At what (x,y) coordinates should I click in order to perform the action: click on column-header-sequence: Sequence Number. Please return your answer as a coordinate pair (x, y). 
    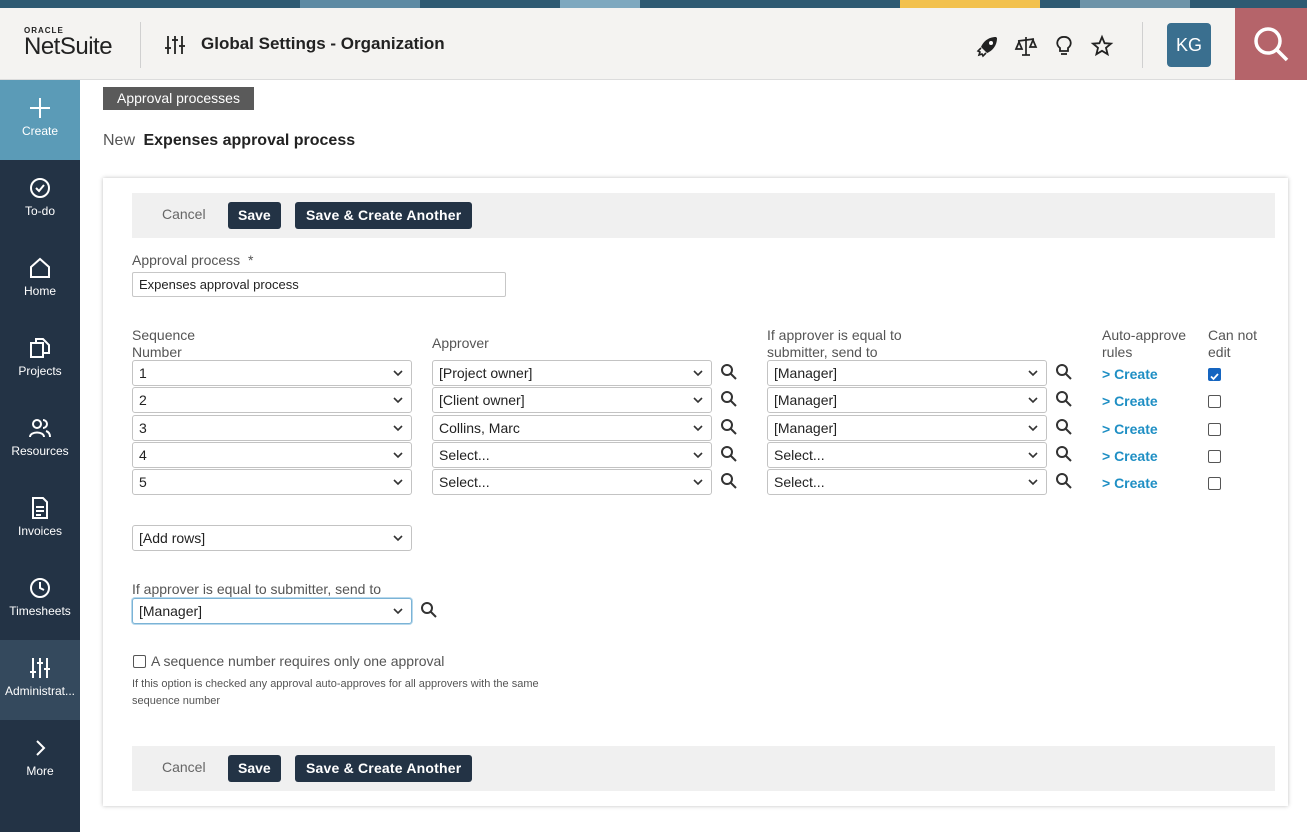
    Looking at the image, I should click on (164, 343).